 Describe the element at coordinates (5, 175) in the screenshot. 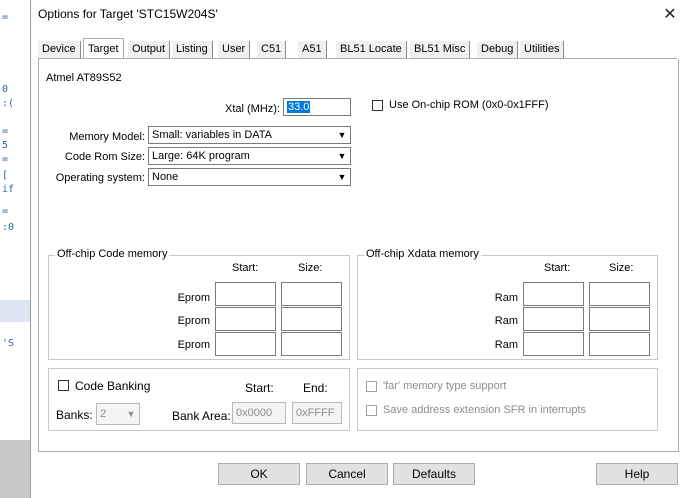

I see `editor-glyph: [` at that location.